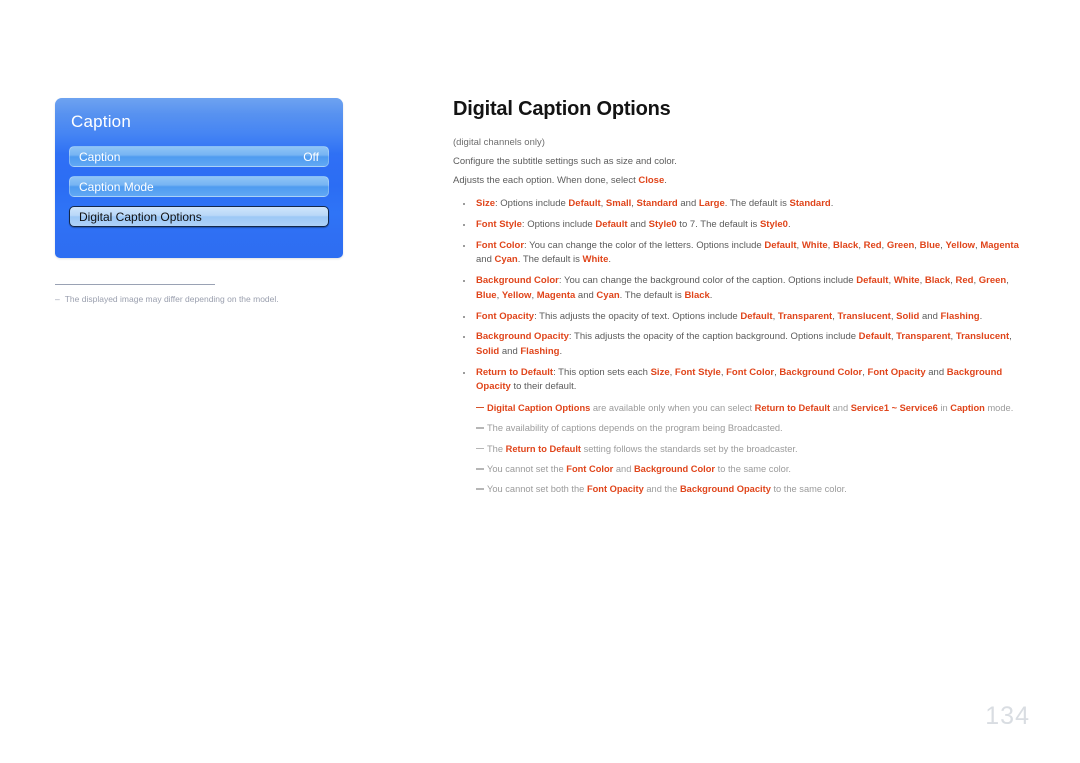  What do you see at coordinates (199, 156) in the screenshot?
I see `osd-menu-item: Caption Off` at bounding box center [199, 156].